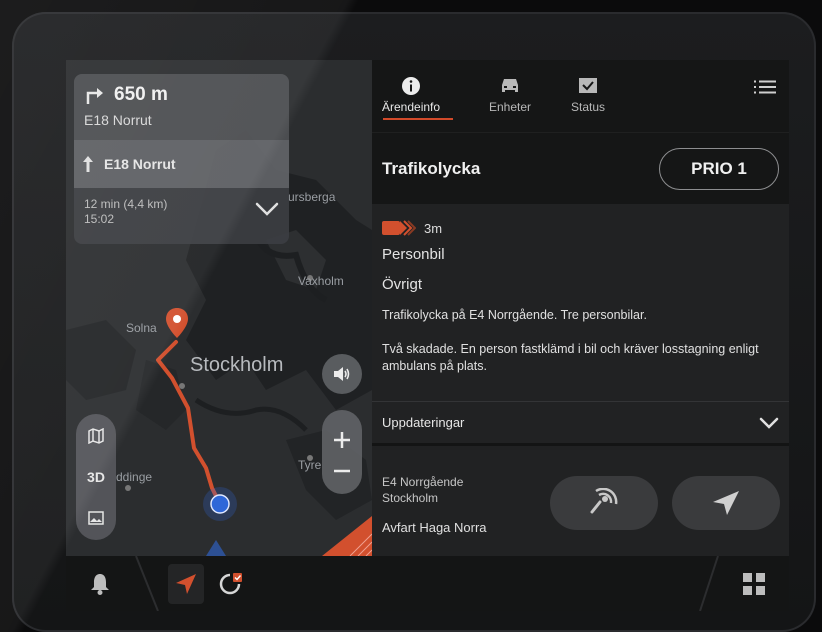 Image resolution: width=822 pixels, height=632 pixels. I want to click on nav-eta-block: 12 min (4,4 km) 15:02, so click(181, 216).